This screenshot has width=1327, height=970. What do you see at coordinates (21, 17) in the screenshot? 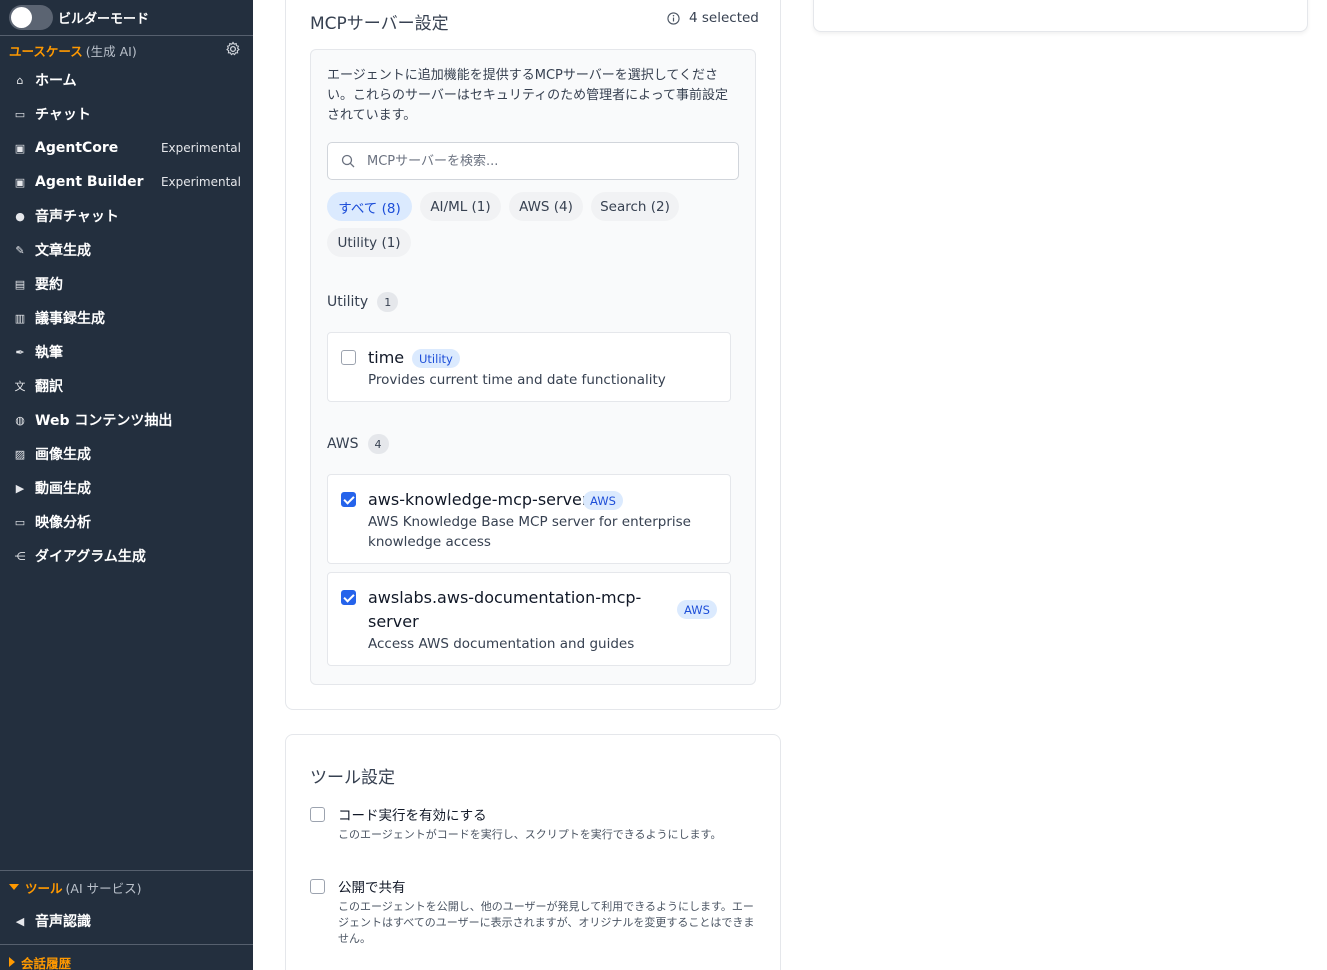
I see `toggle-knob` at bounding box center [21, 17].